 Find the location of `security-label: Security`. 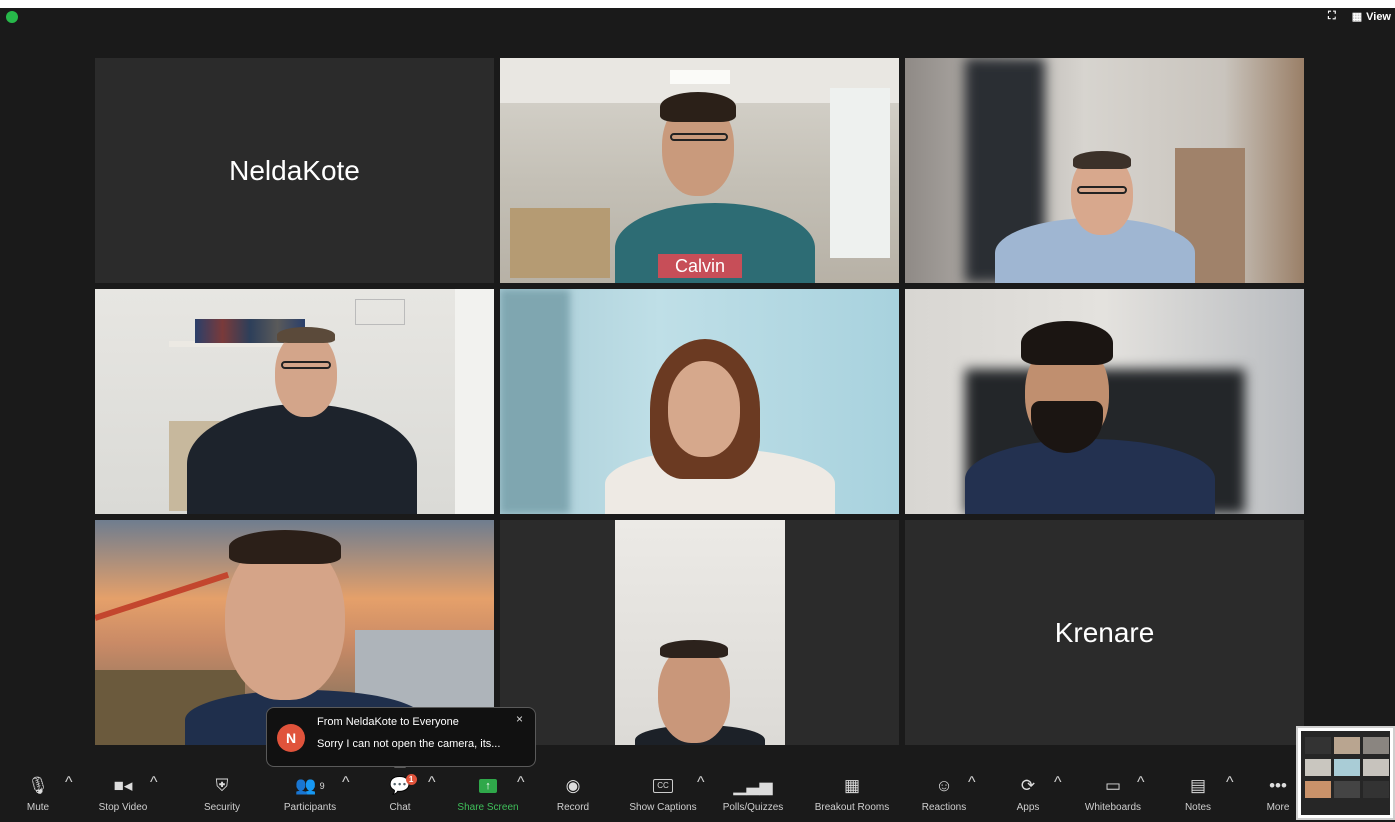

security-label: Security is located at coordinates (222, 807).